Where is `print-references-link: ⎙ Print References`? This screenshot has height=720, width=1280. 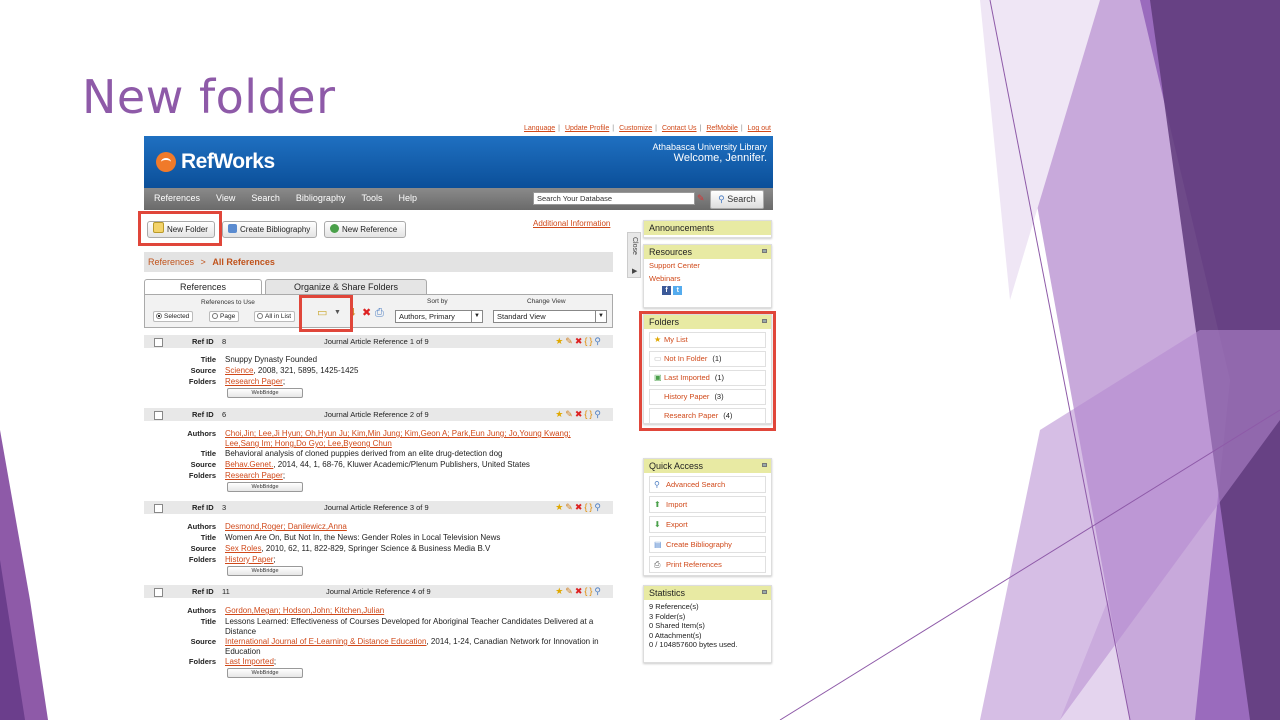
print-references-link: ⎙ Print References is located at coordinates (707, 564).